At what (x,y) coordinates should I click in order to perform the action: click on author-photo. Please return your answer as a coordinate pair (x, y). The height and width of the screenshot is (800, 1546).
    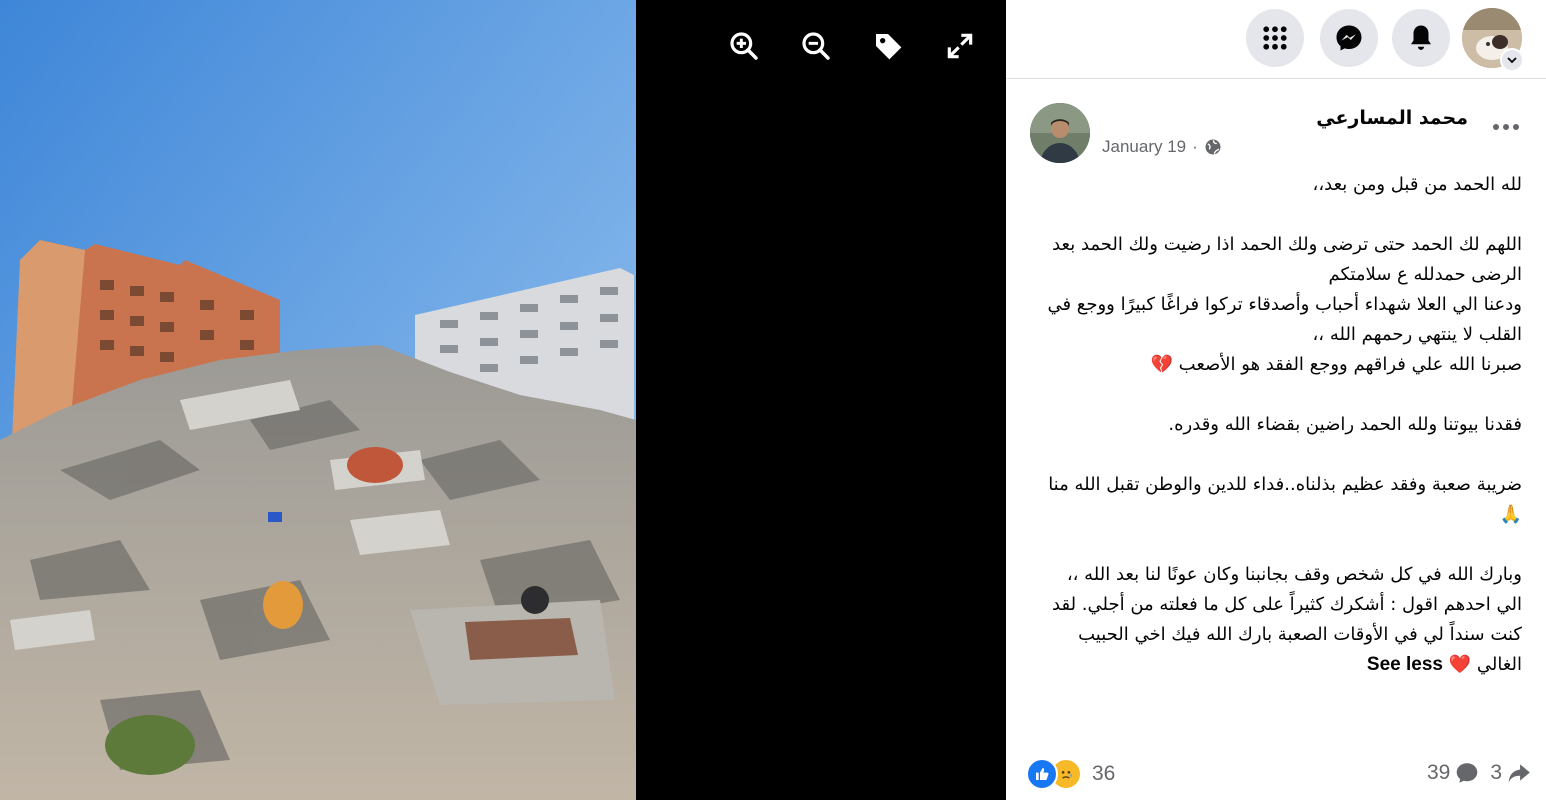
    Looking at the image, I should click on (1060, 133).